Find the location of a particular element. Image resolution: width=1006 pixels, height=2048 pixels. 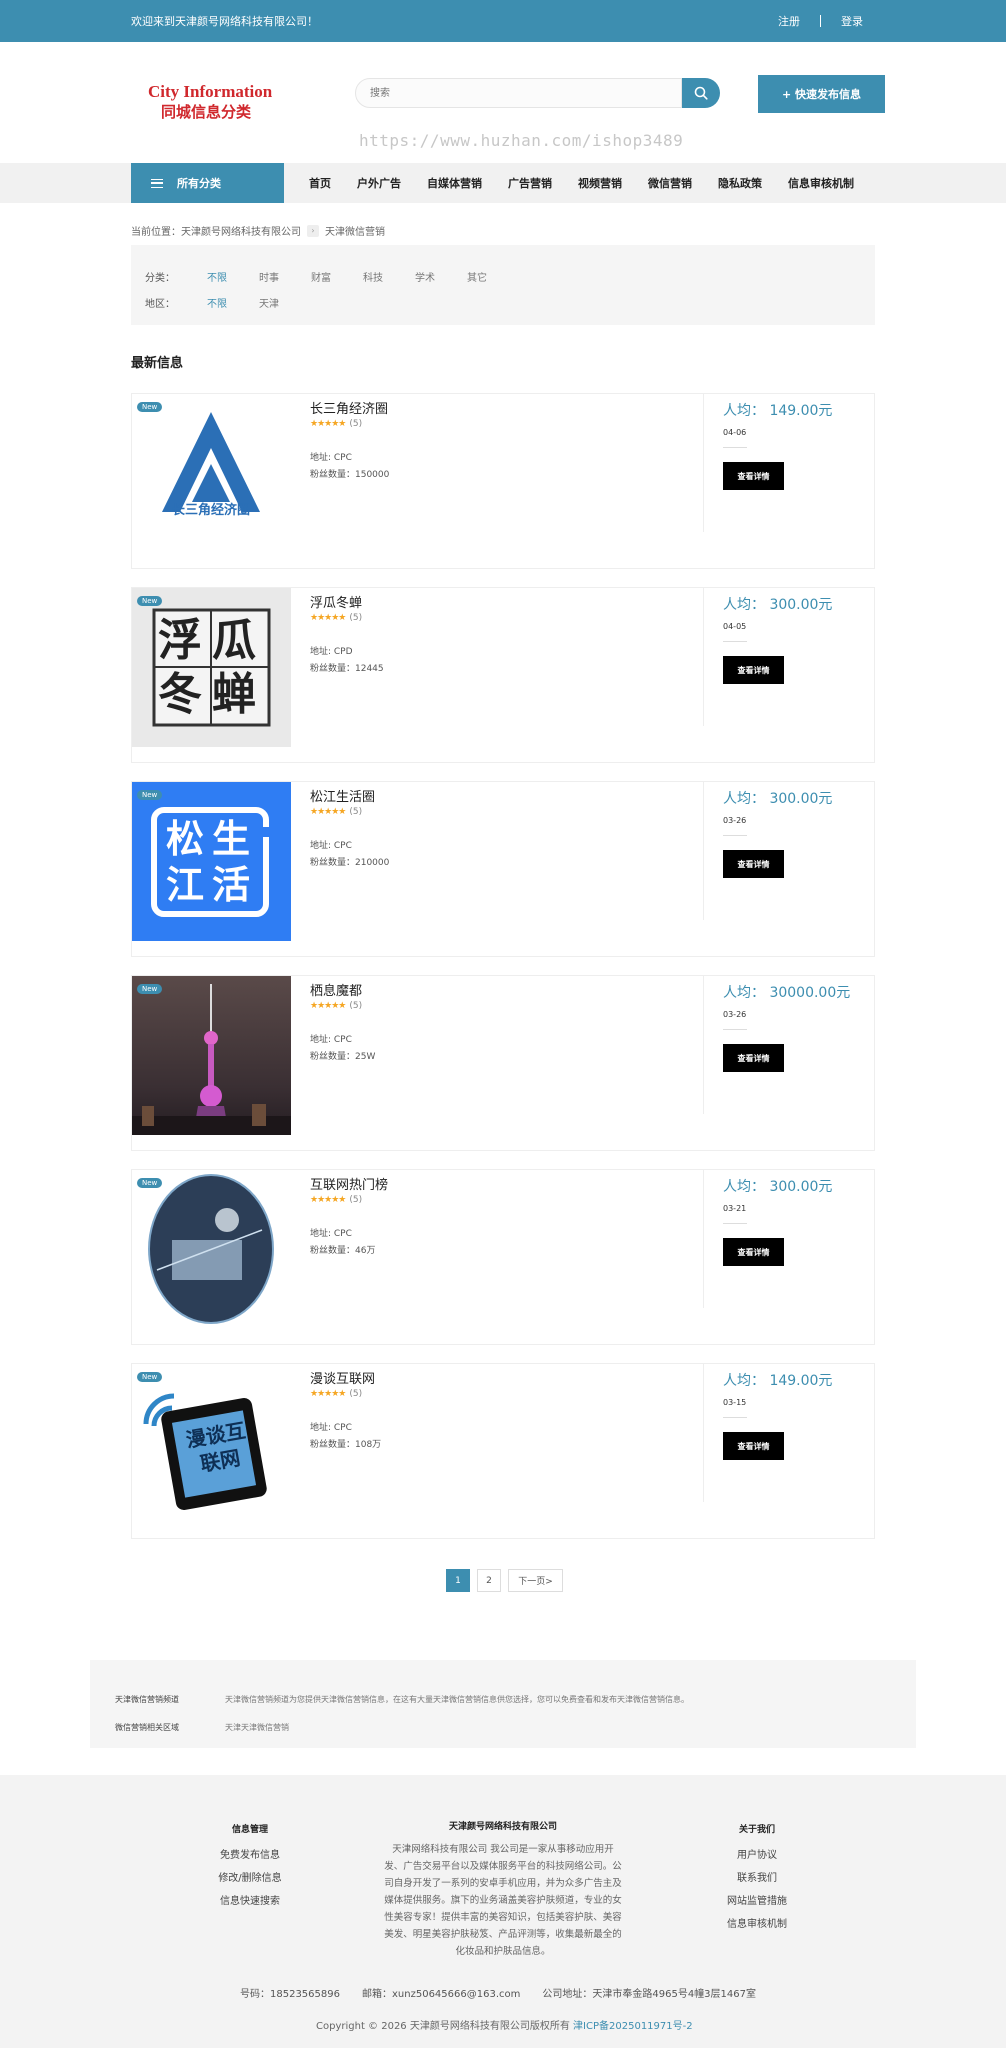

page-2-button: 2 is located at coordinates (489, 1580).